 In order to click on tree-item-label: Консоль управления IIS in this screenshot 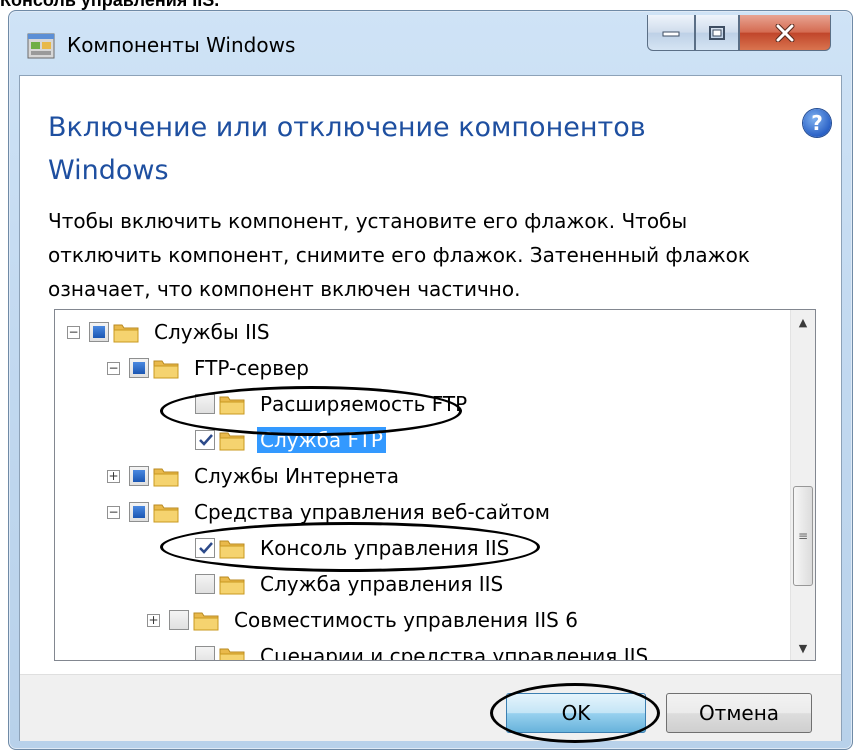, I will do `click(385, 548)`.